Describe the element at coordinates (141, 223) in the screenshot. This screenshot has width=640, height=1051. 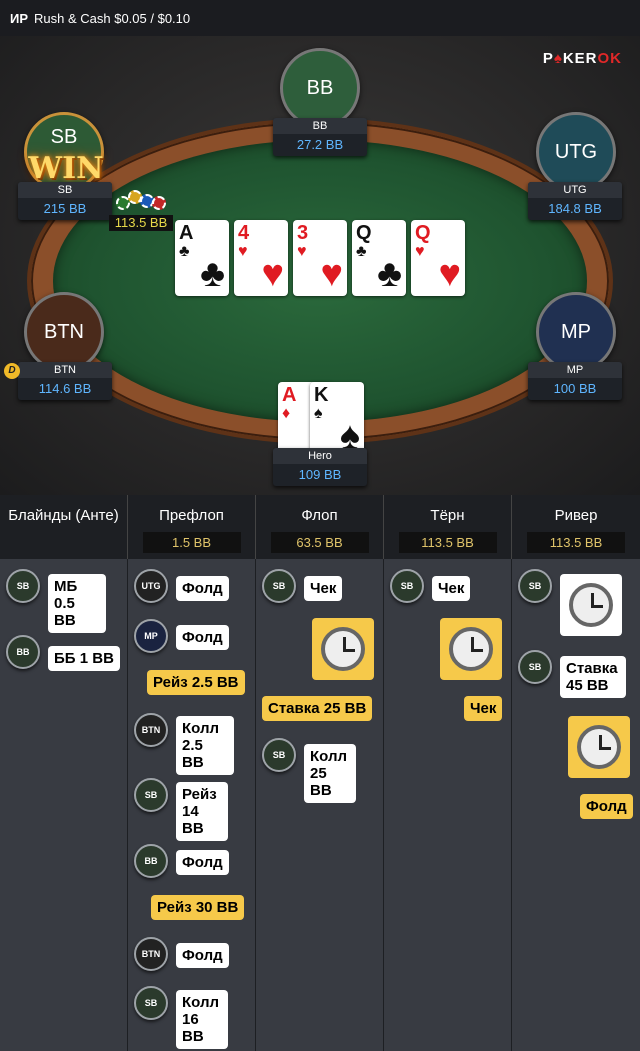
I see `pot-amount: 113.5 BB` at that location.